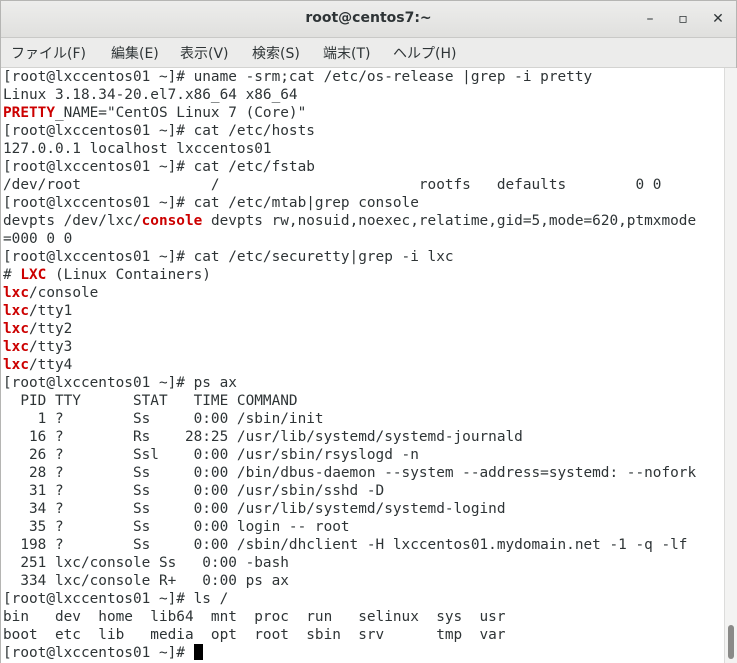 The width and height of the screenshot is (737, 663). What do you see at coordinates (103, 653) in the screenshot?
I see `terminal-line: [root@lxccentos01 ~]#` at bounding box center [103, 653].